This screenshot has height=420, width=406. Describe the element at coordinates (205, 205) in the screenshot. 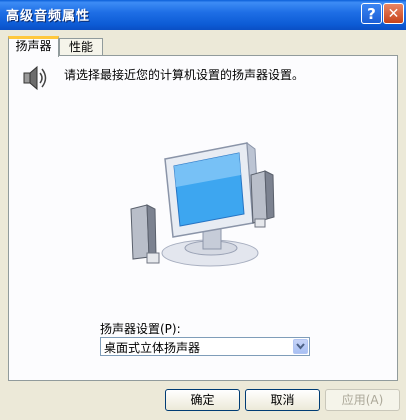

I see `desktop-stereo-speakers-illustration` at that location.